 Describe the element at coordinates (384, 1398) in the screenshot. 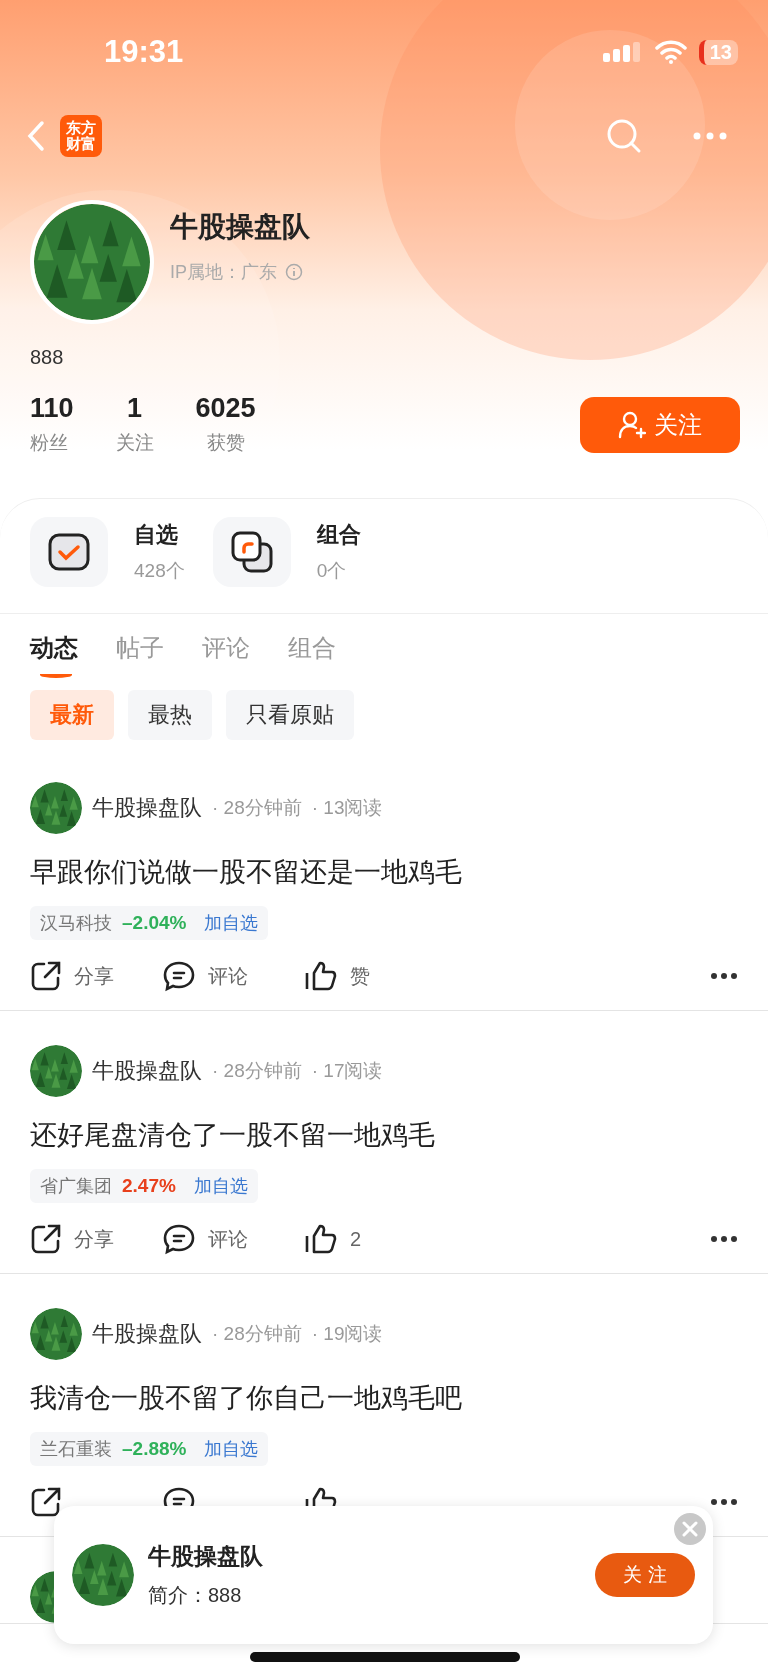

I see `post-text: 我清仓一股不留了你自己一地鸡毛吧` at that location.